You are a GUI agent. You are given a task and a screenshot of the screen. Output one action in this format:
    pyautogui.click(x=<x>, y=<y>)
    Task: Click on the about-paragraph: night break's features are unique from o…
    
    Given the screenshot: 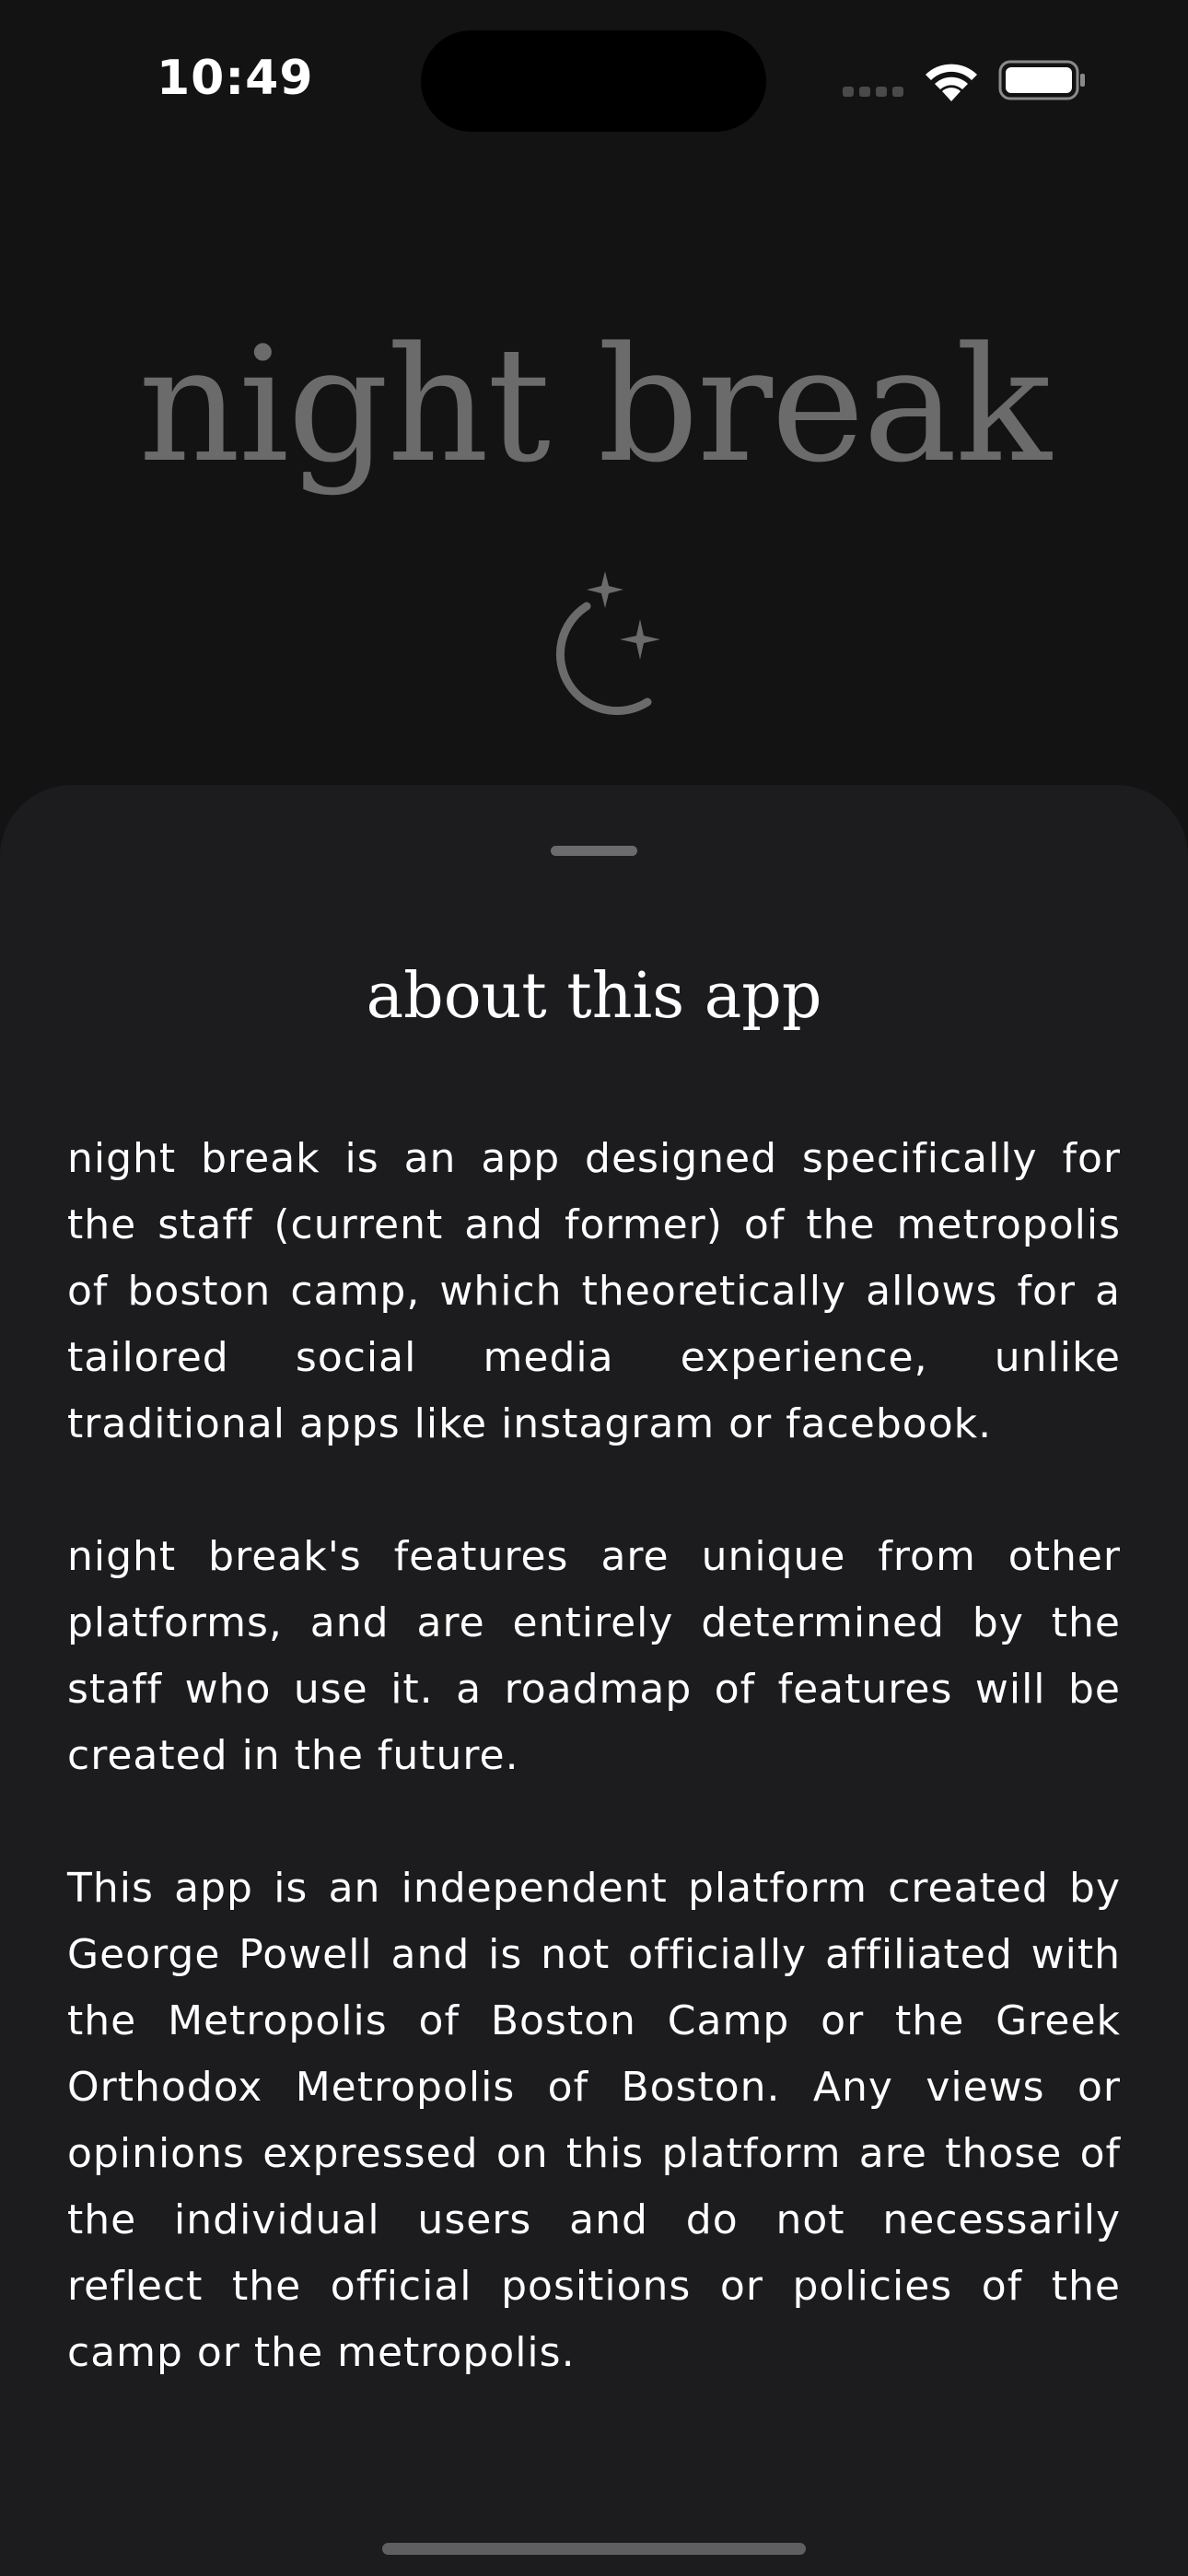 What is the action you would take?
    pyautogui.click(x=594, y=1656)
    